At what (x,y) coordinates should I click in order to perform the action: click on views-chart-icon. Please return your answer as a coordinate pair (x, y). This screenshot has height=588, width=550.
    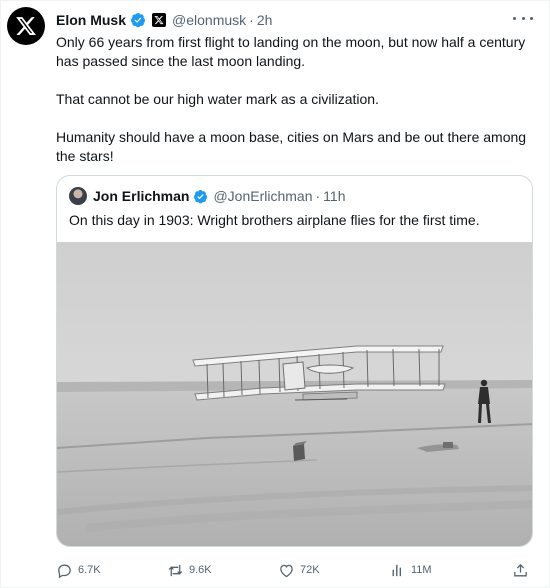
    Looking at the image, I should click on (397, 570).